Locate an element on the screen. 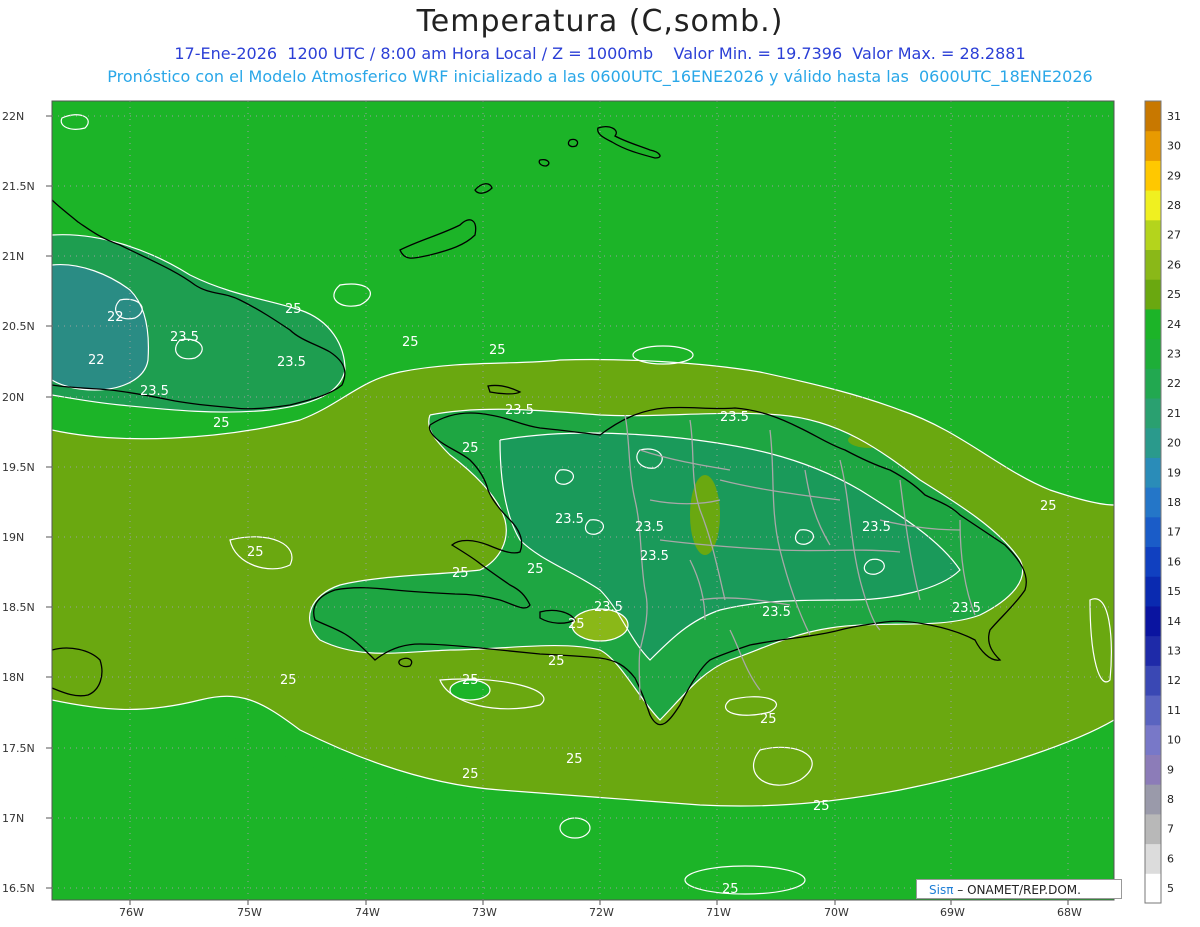 The width and height of the screenshot is (1200, 927). colorbar-label: 21 is located at coordinates (1174, 413).